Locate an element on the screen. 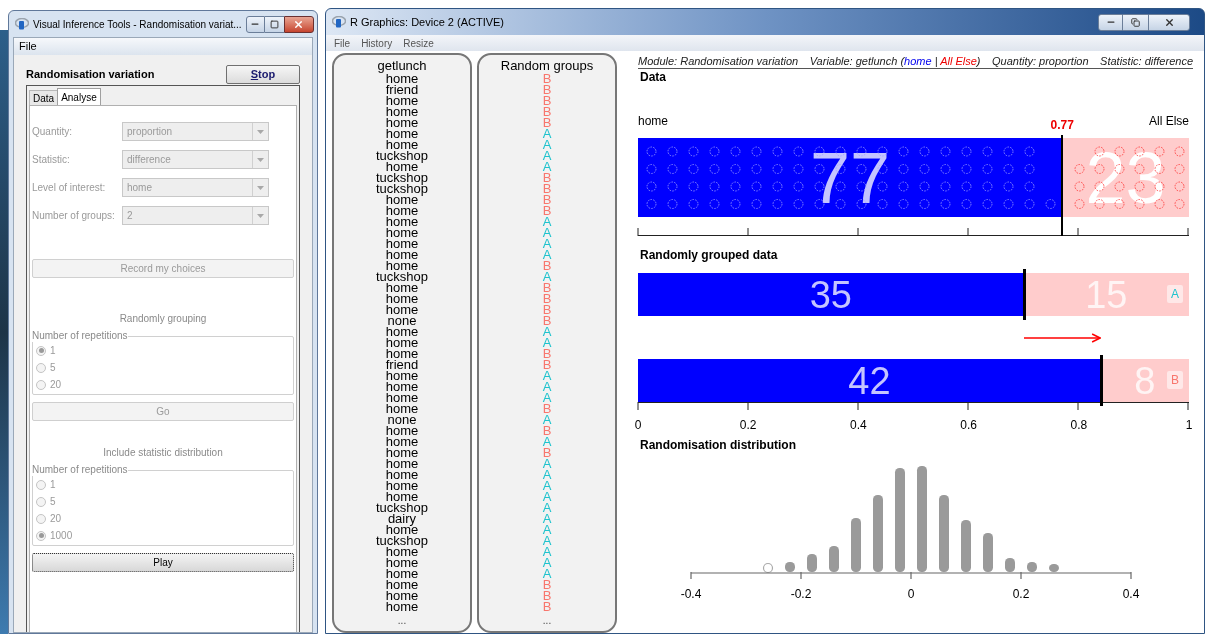 The image size is (1205, 634). axis-tick-label: -0.4 is located at coordinates (691, 594).